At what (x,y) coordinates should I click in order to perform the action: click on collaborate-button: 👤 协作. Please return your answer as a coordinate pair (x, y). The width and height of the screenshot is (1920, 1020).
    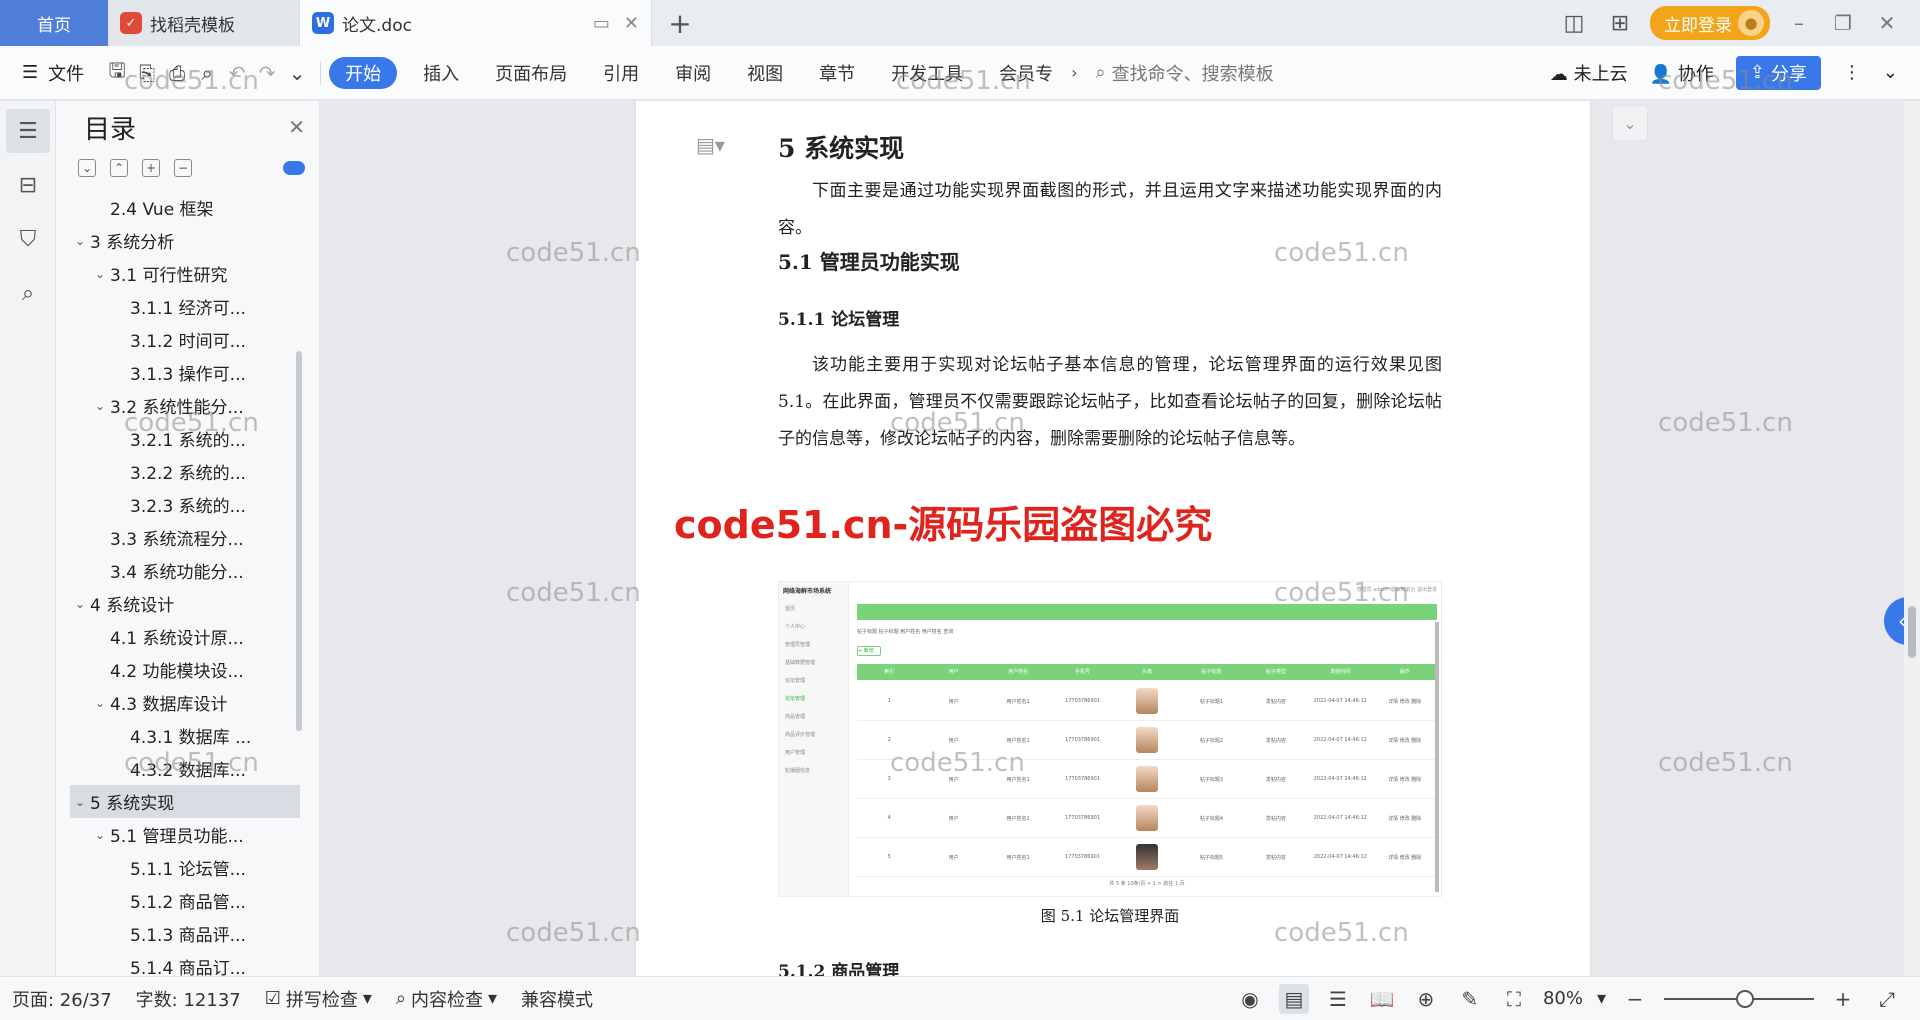
    Looking at the image, I should click on (1682, 73).